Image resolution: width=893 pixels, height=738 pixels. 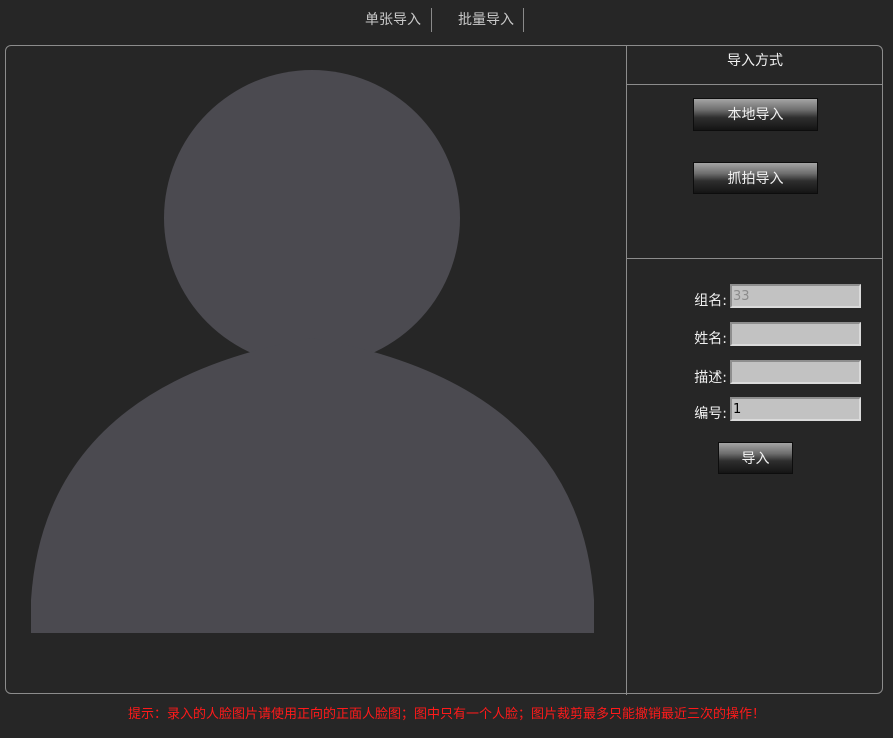 I want to click on description-input, so click(x=795, y=372).